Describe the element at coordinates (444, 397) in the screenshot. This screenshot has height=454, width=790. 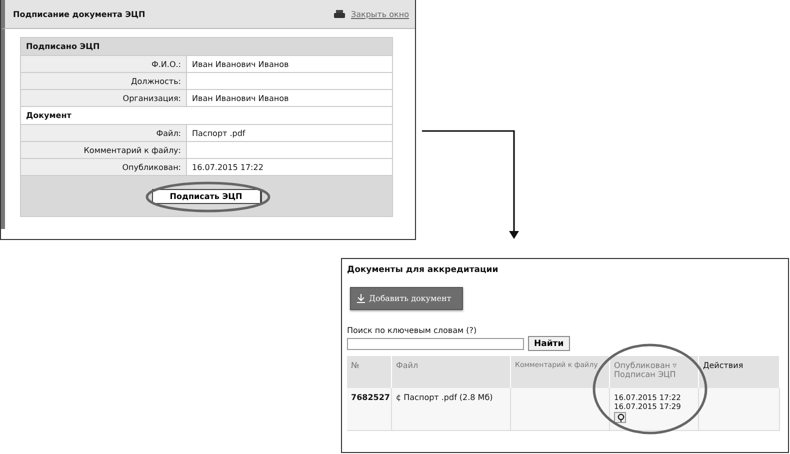
I see `file-link: ¢ Паспорт .pdf (2.8 Мб)` at that location.